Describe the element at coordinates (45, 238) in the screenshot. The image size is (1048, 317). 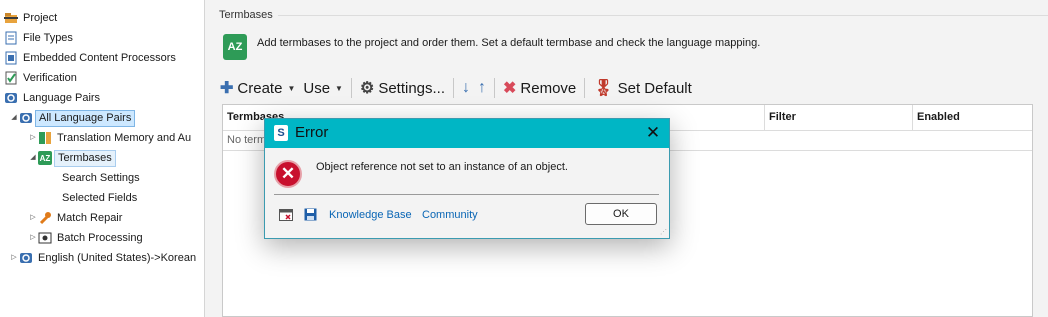
I see `batch-processing-icon` at that location.